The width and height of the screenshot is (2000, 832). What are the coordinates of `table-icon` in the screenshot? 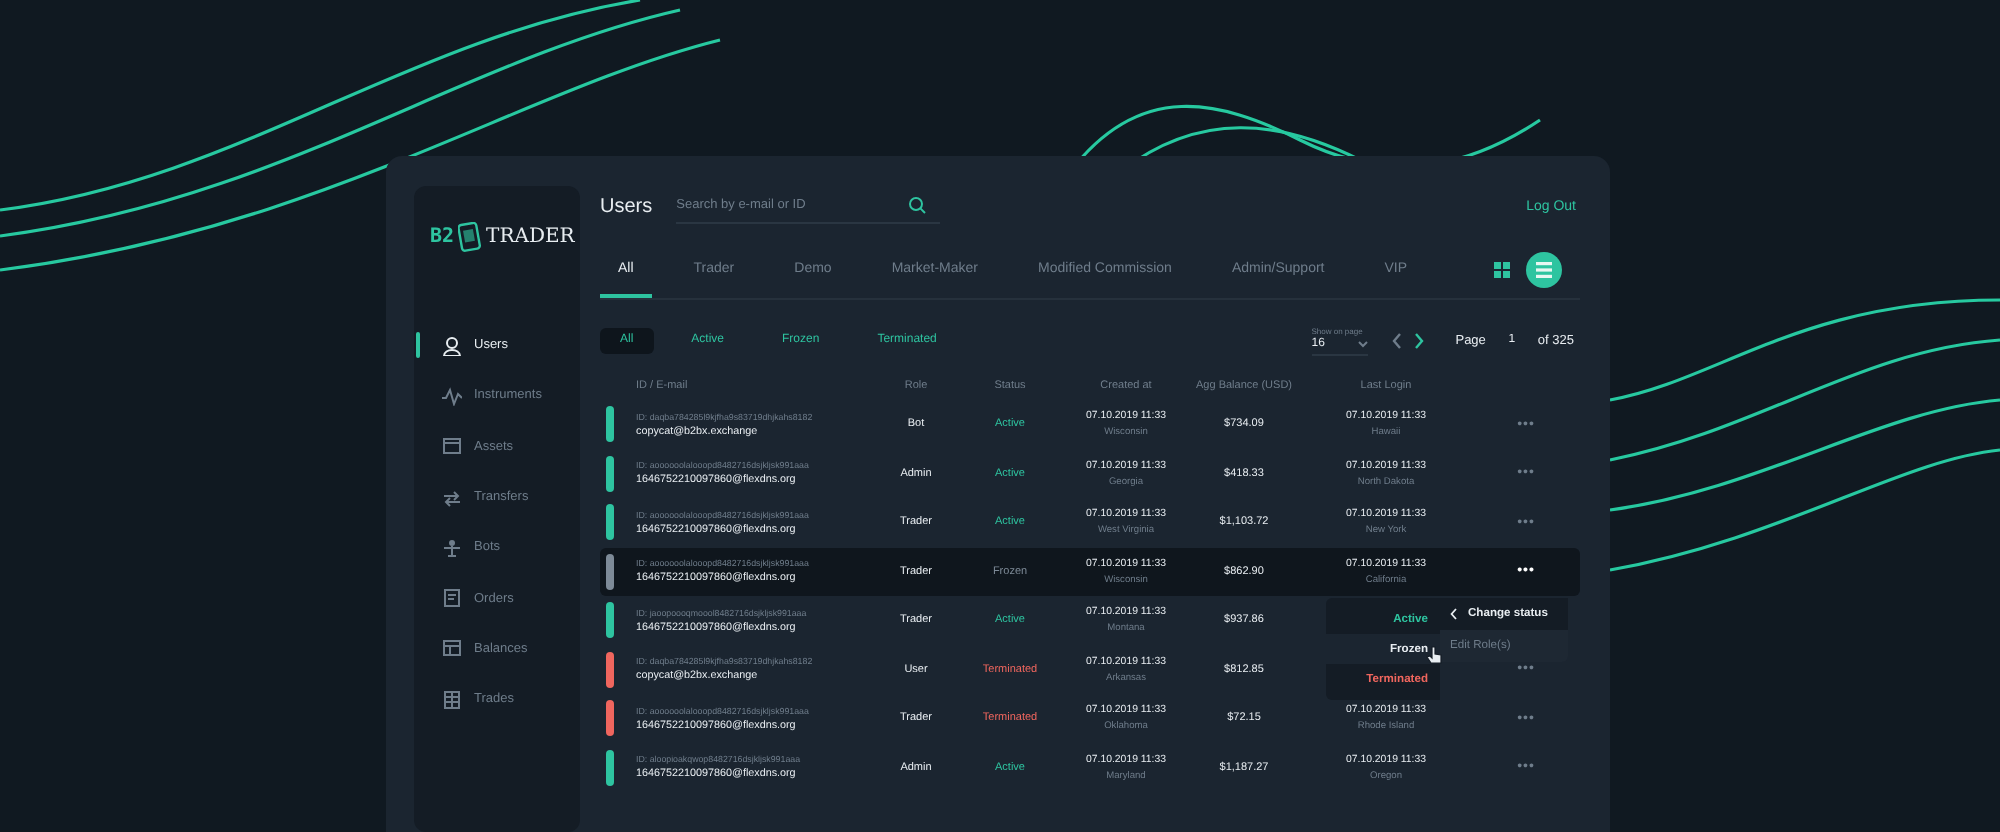 It's located at (452, 648).